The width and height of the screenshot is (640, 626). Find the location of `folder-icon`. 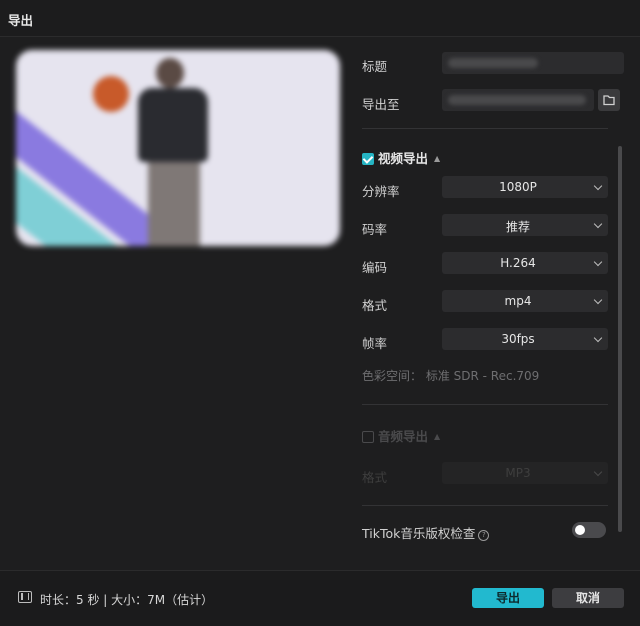

folder-icon is located at coordinates (609, 100).